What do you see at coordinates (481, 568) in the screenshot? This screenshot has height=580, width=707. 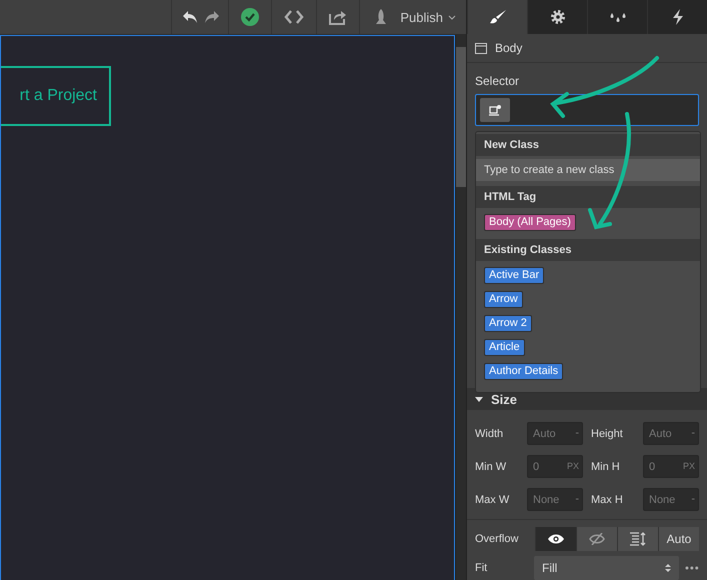 I see `field-label: Fit` at bounding box center [481, 568].